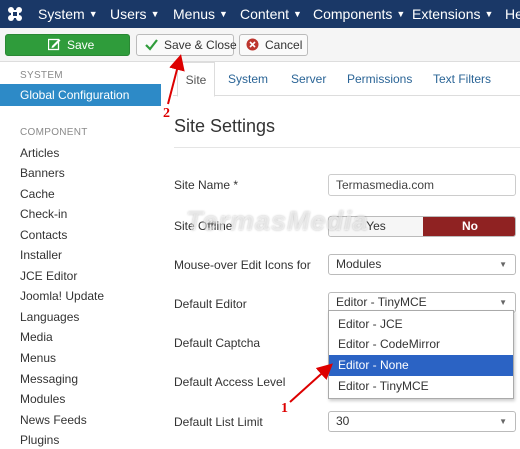 The height and width of the screenshot is (449, 520). Describe the element at coordinates (49, 379) in the screenshot. I see `sidebar-item-messaging: Messaging` at that location.